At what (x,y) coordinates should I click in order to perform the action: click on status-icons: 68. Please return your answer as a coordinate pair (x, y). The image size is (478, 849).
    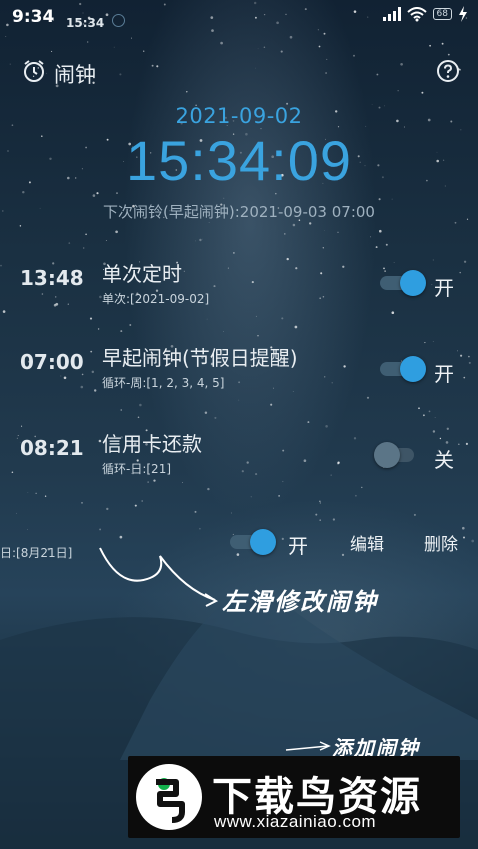
    Looking at the image, I should click on (425, 14).